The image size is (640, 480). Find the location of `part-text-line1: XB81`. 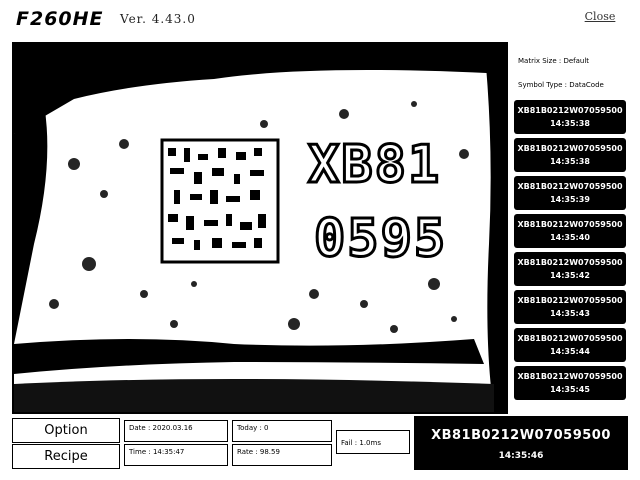

part-text-line1: XB81 is located at coordinates (374, 165).